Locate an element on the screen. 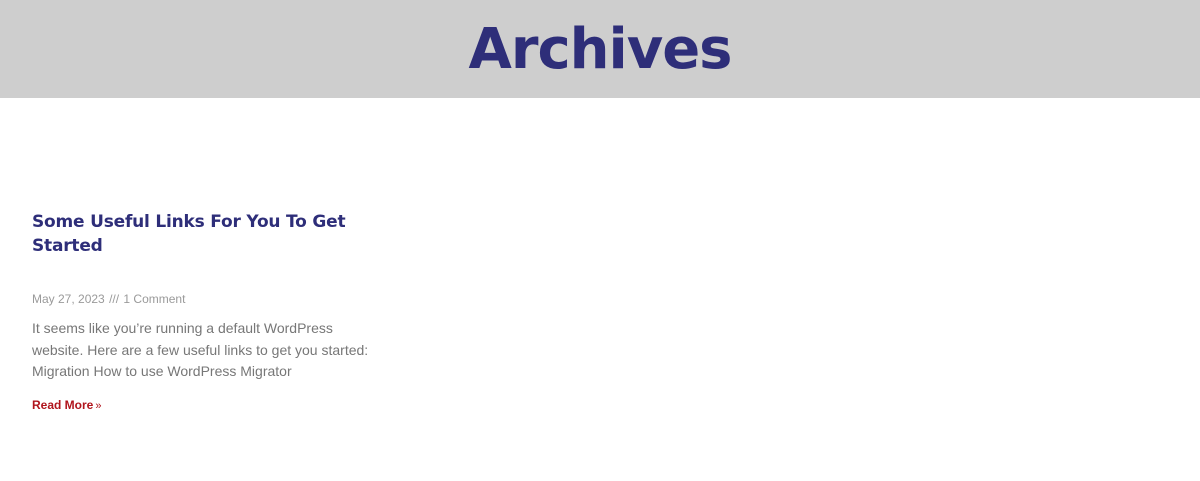 This screenshot has width=1200, height=481. read-more-arrow-icon: » is located at coordinates (98, 405).